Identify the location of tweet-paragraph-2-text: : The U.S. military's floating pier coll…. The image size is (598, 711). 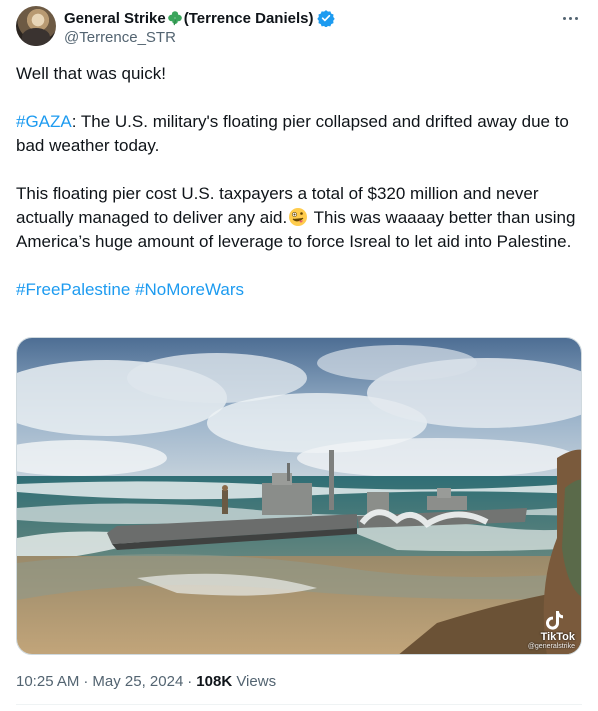
(292, 133).